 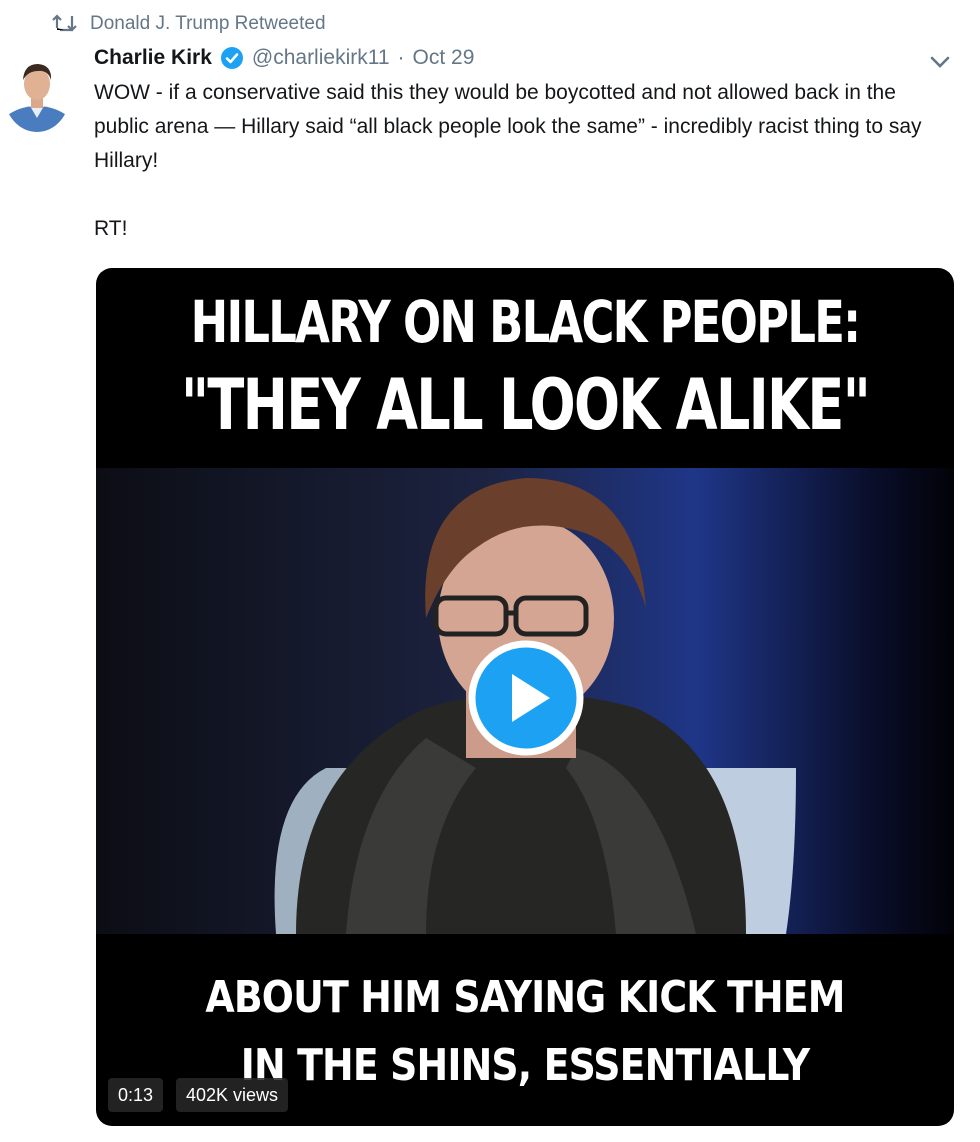 I want to click on chevron-down-icon, so click(x=940, y=62).